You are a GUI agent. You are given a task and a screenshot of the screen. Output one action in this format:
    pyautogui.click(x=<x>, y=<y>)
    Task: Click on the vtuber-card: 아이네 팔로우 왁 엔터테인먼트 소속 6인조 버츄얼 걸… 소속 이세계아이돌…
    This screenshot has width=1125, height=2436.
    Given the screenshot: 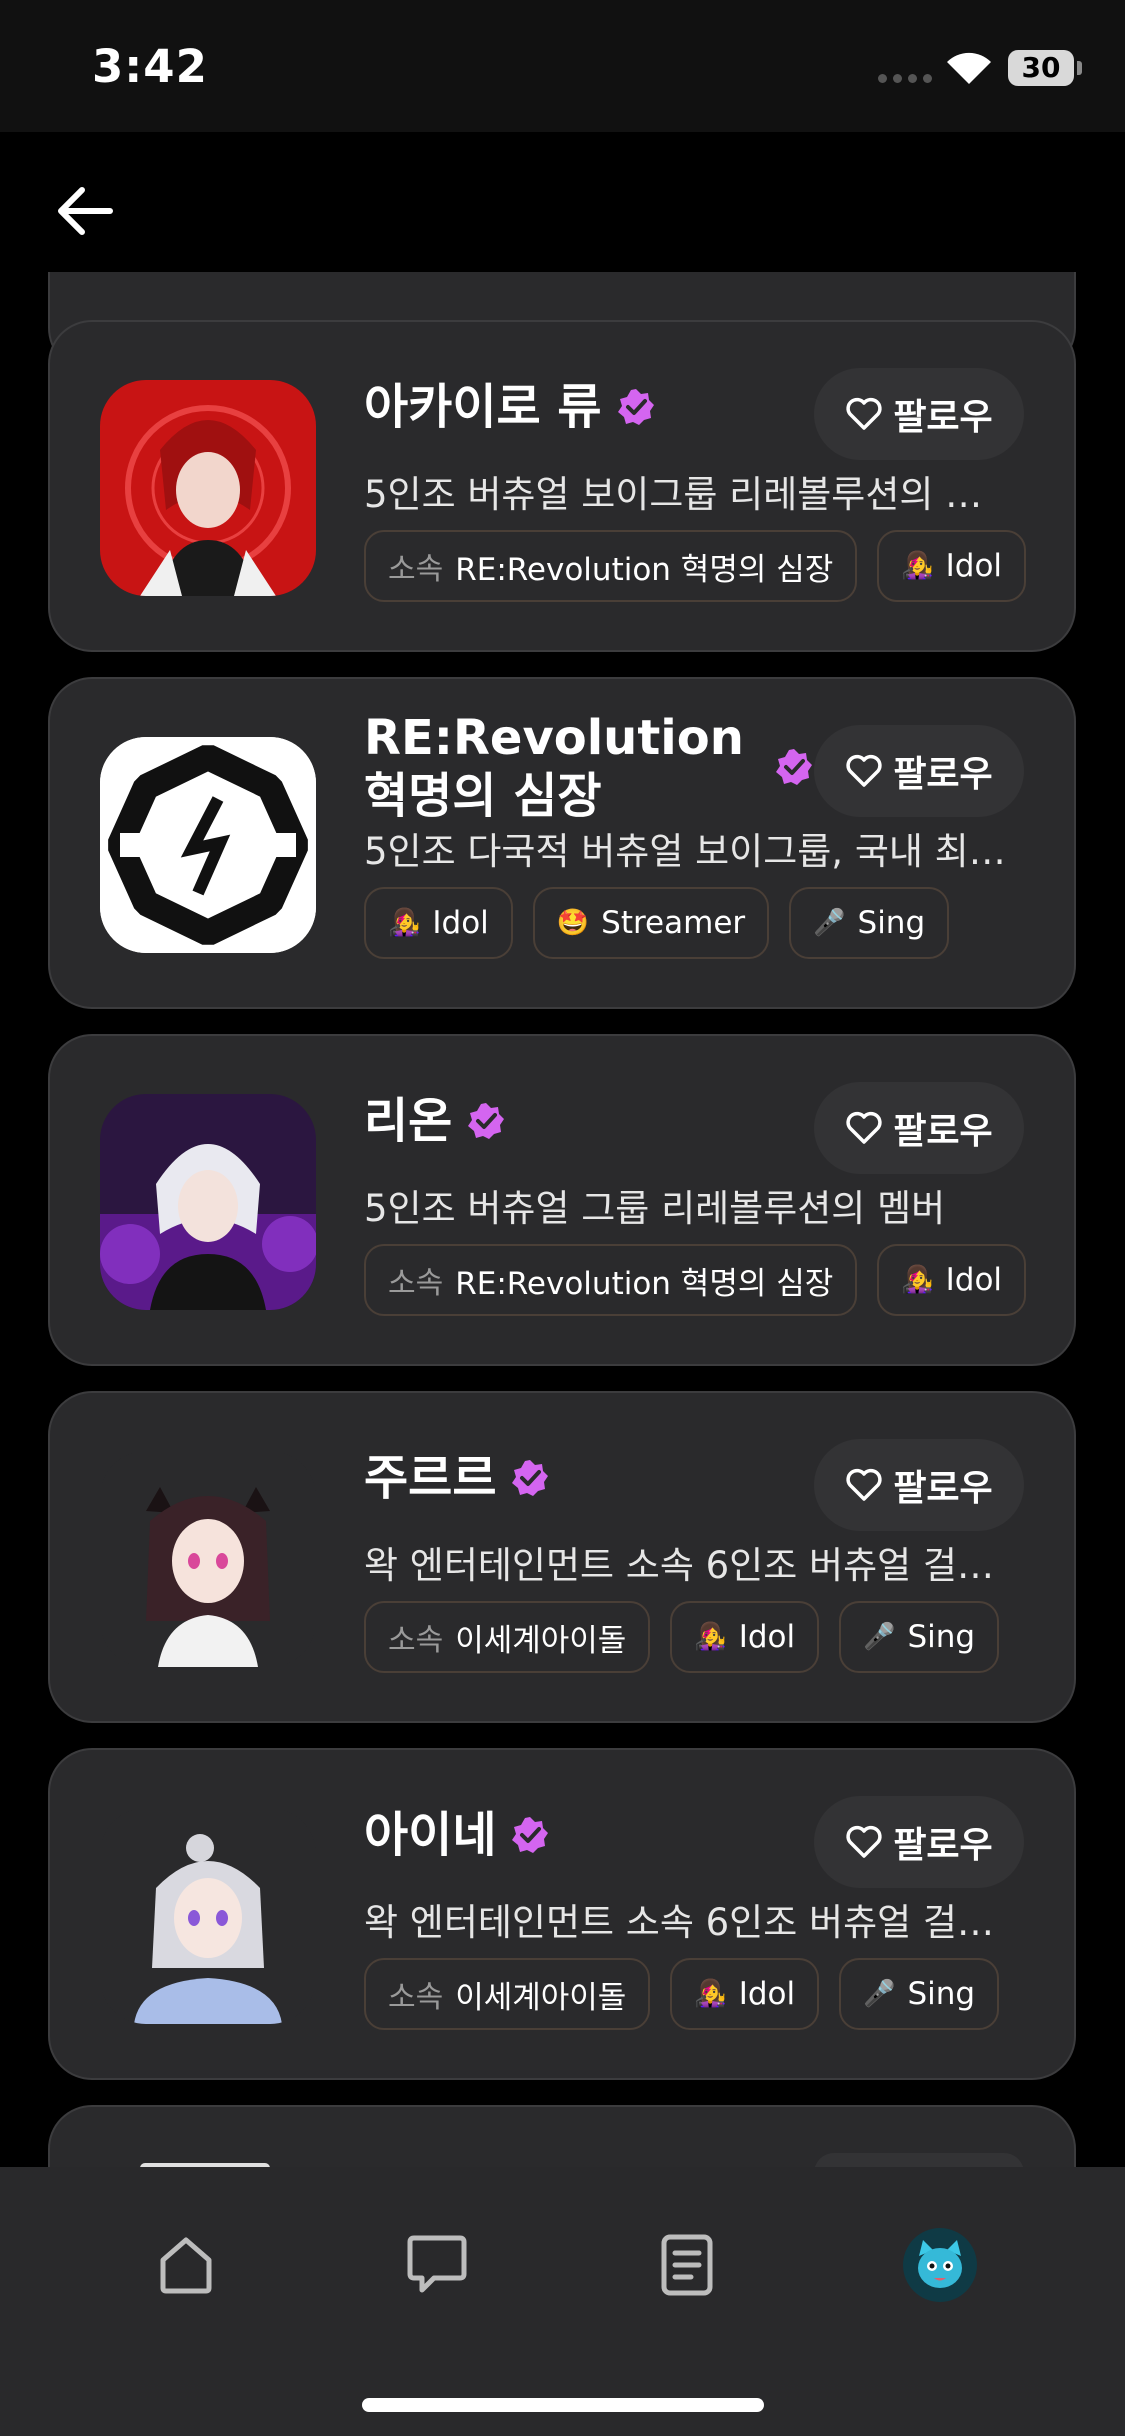 What is the action you would take?
    pyautogui.click(x=562, y=1914)
    